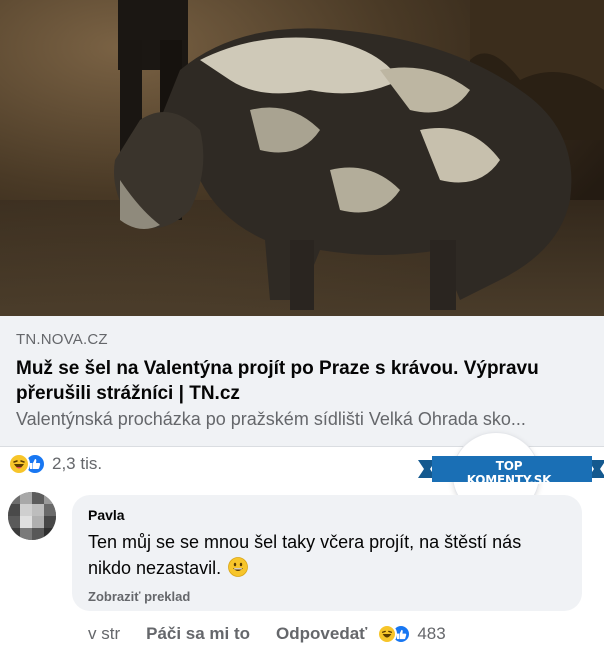 The image size is (604, 656). I want to click on comment-timestamp: v str, so click(104, 634).